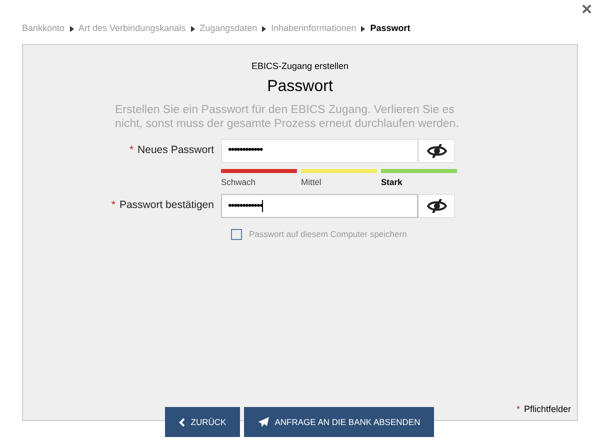  Describe the element at coordinates (287, 116) in the screenshot. I see `form-description: Erstellen Sie ein Passwort für den EBICS Zugang. Verlieren Sie es nicht, sonst muss der gesamte Prozess erneut durchlaufen werden.` at that location.